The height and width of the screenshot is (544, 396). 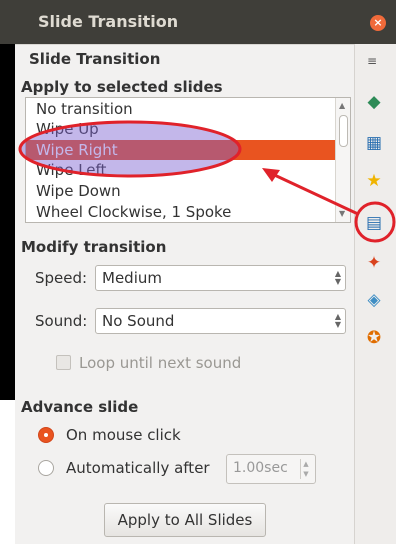 I want to click on sound-select: No Sound ▲ ▼, so click(x=220, y=321).